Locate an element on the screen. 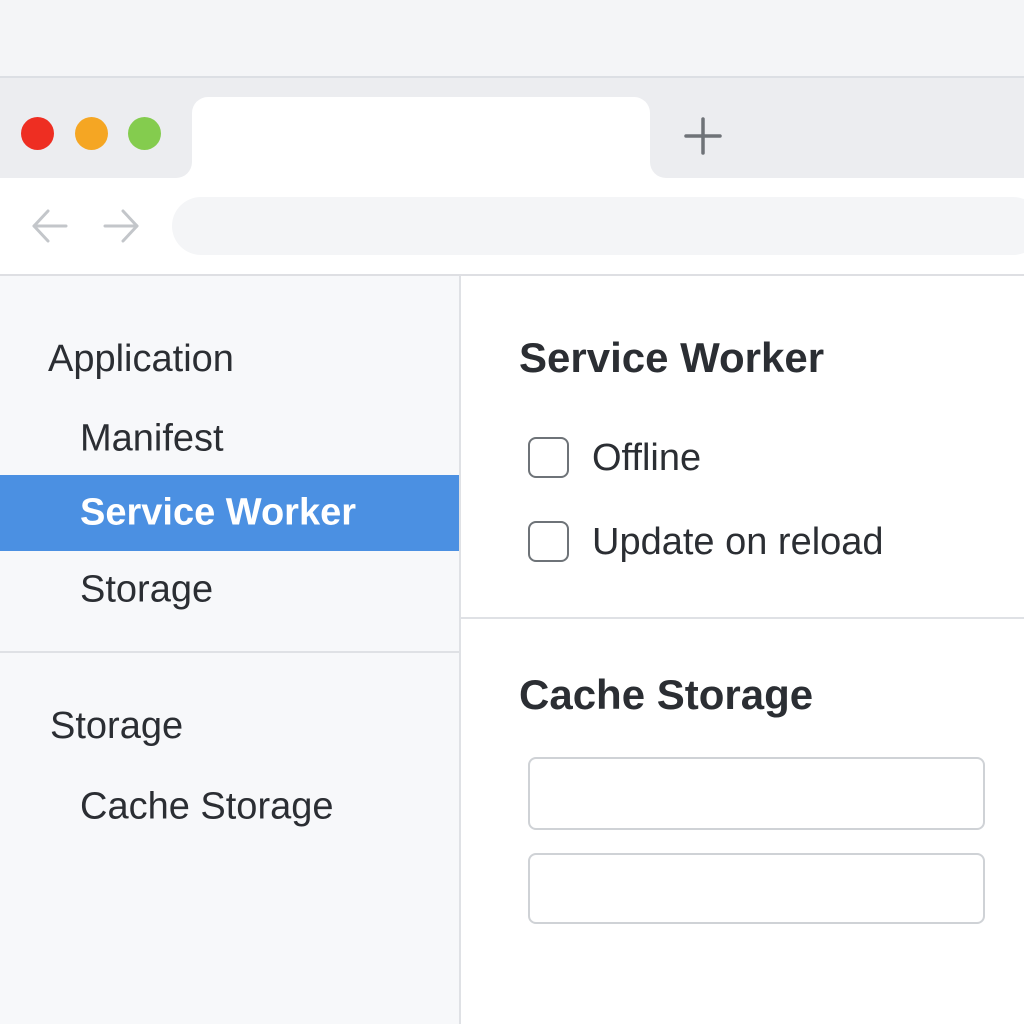 The image size is (1024, 1024). offline-checkbox is located at coordinates (548, 457).